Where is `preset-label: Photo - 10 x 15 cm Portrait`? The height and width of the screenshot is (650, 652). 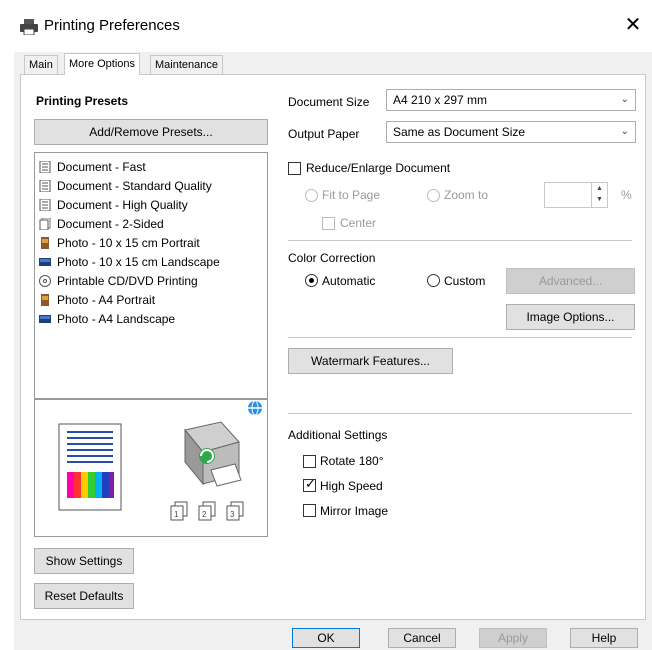
preset-label: Photo - 10 x 15 cm Portrait is located at coordinates (128, 243).